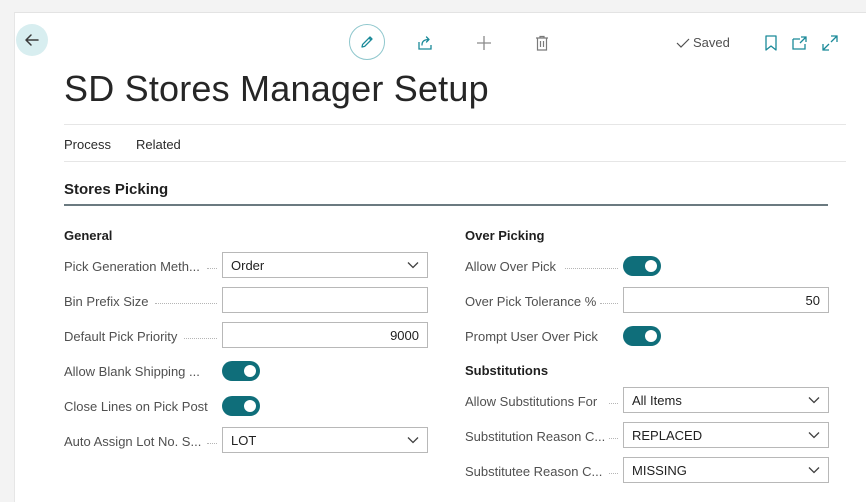  I want to click on substitutee-reason-code-select: MISSING, so click(726, 470).